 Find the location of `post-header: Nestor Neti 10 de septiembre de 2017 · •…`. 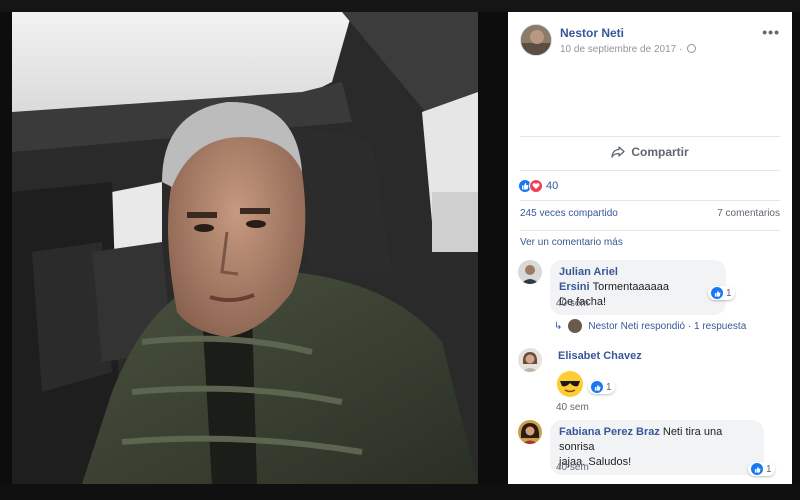

post-header: Nestor Neti 10 de septiembre de 2017 · •… is located at coordinates (650, 44).